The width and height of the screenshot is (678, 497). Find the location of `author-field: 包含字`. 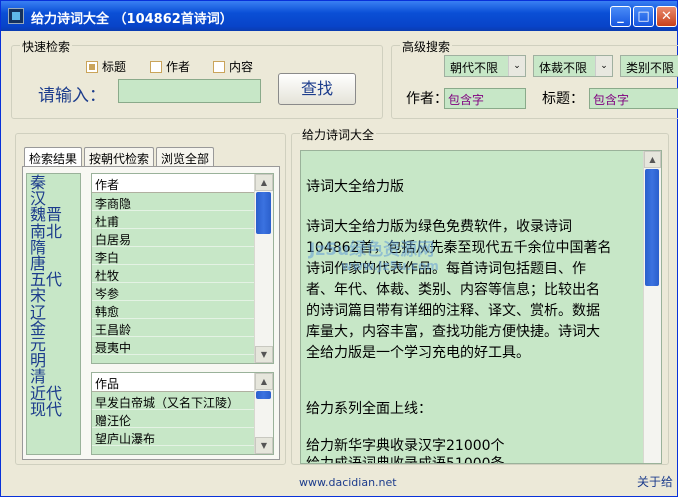

author-field: 包含字 is located at coordinates (485, 98).